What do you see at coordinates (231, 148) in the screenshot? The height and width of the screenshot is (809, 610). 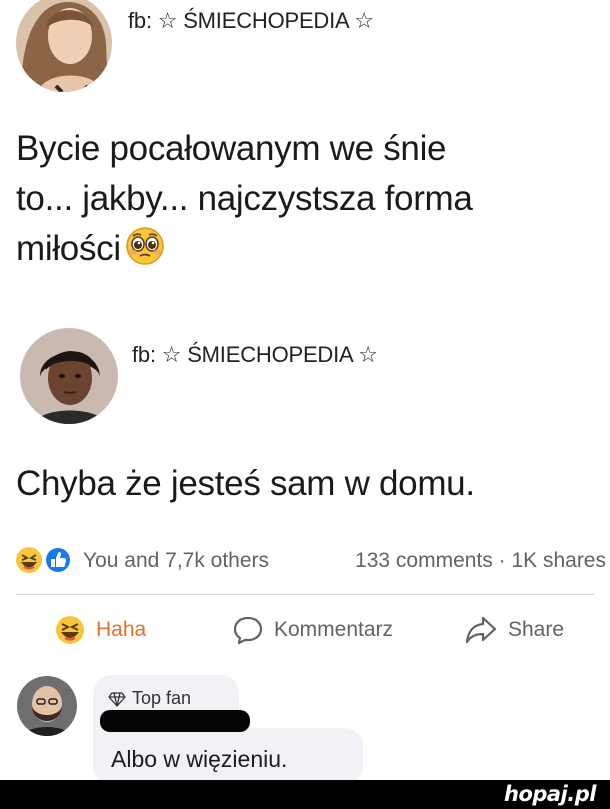 I see `post1-line-1: Bycie pocałowanym we śnie` at bounding box center [231, 148].